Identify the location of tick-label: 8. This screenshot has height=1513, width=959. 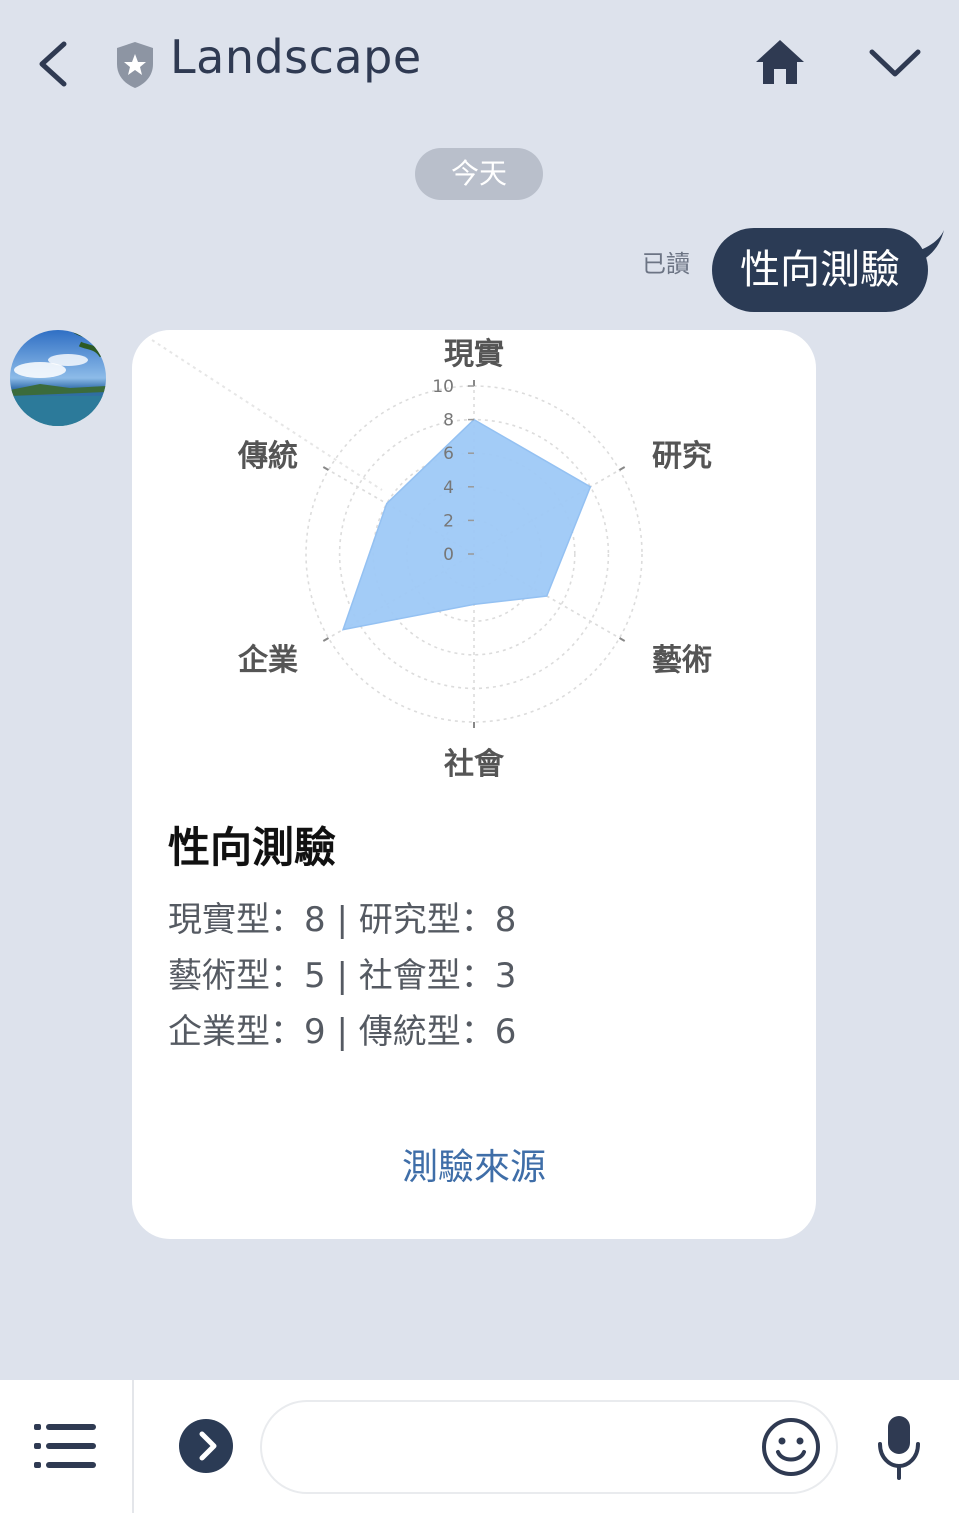
(448, 421).